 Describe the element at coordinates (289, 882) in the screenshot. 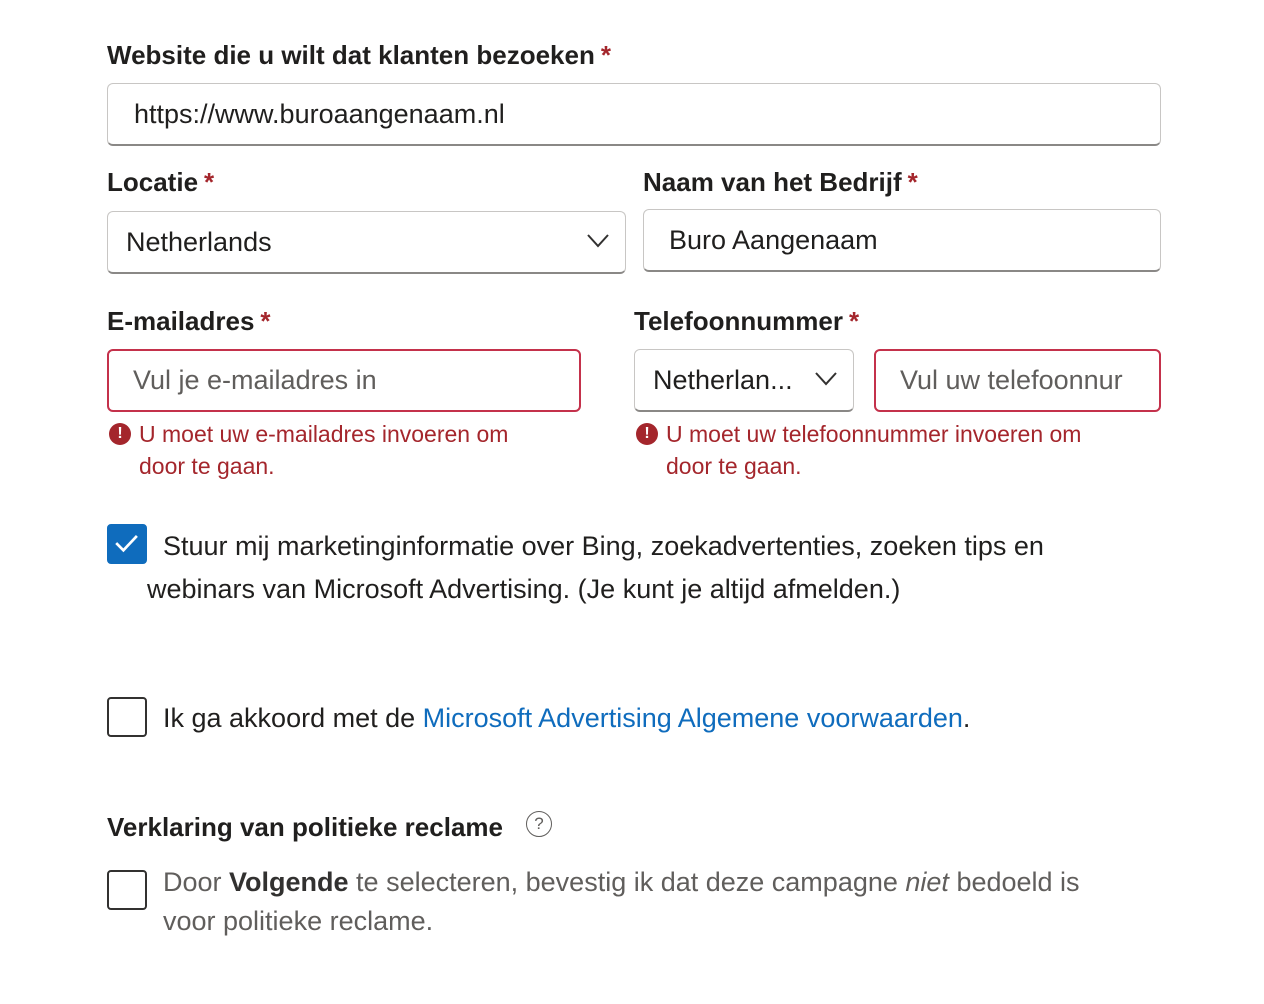

I see `political-text-bold: Volgende` at that location.